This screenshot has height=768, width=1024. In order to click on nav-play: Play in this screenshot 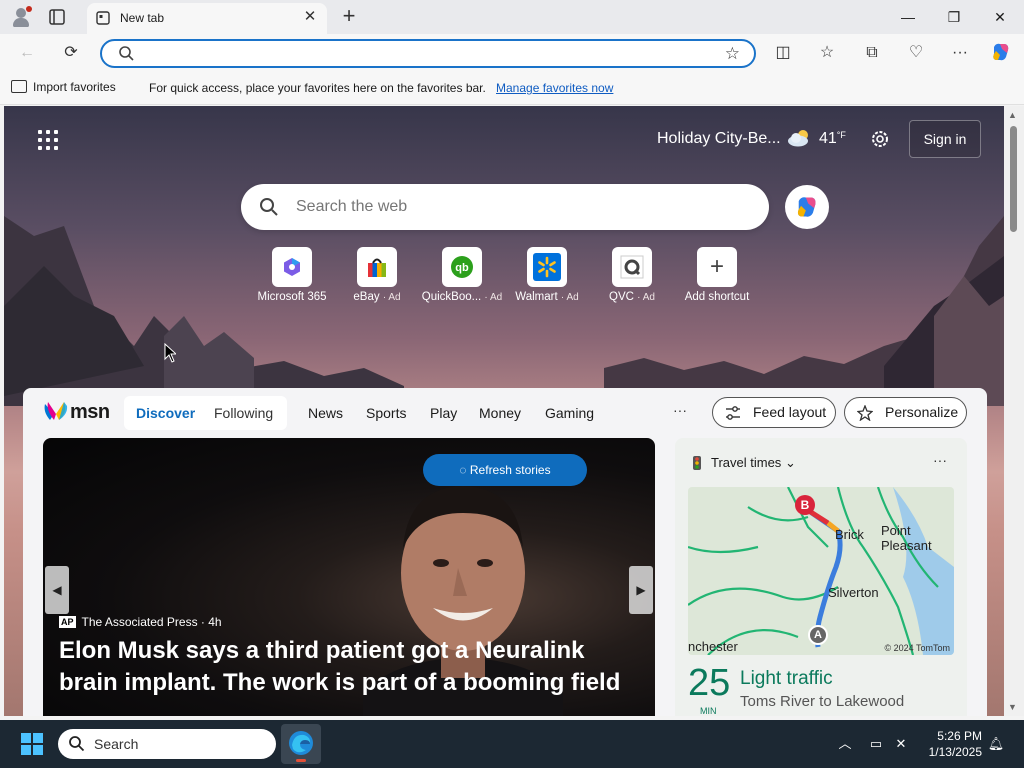, I will do `click(443, 413)`.